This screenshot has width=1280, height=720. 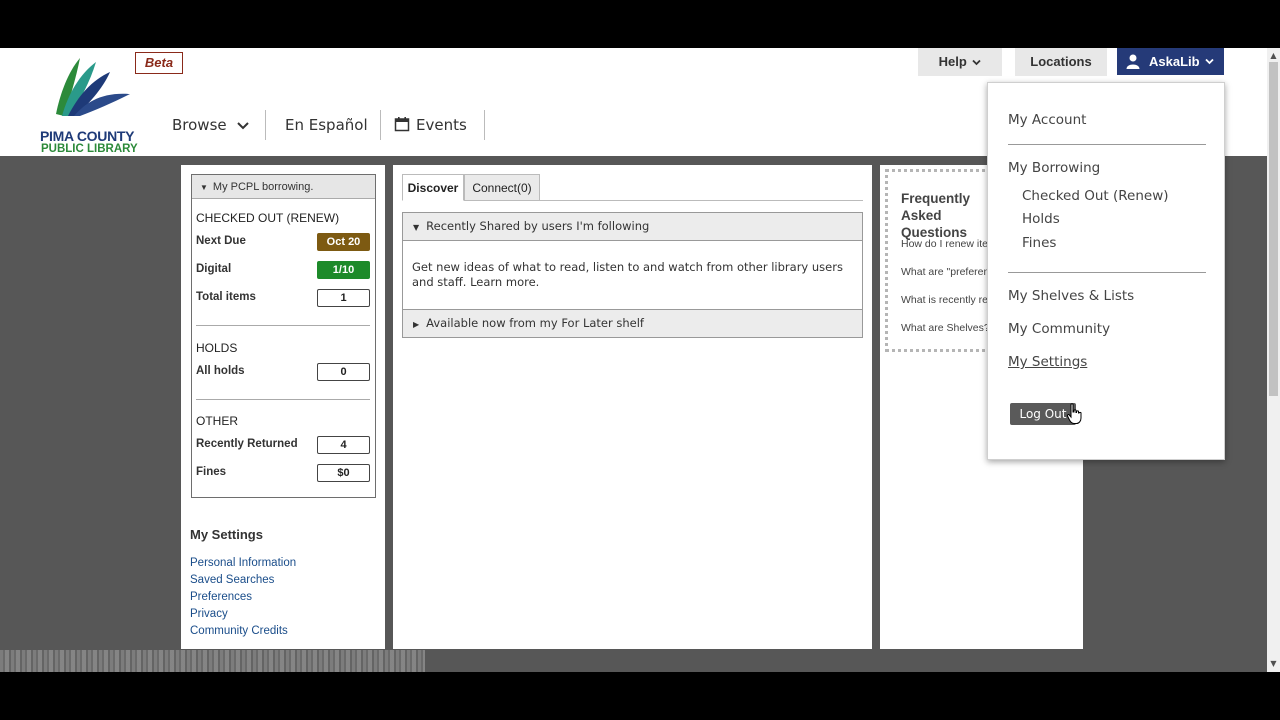 I want to click on recently-returned-badge: 4, so click(x=343, y=445).